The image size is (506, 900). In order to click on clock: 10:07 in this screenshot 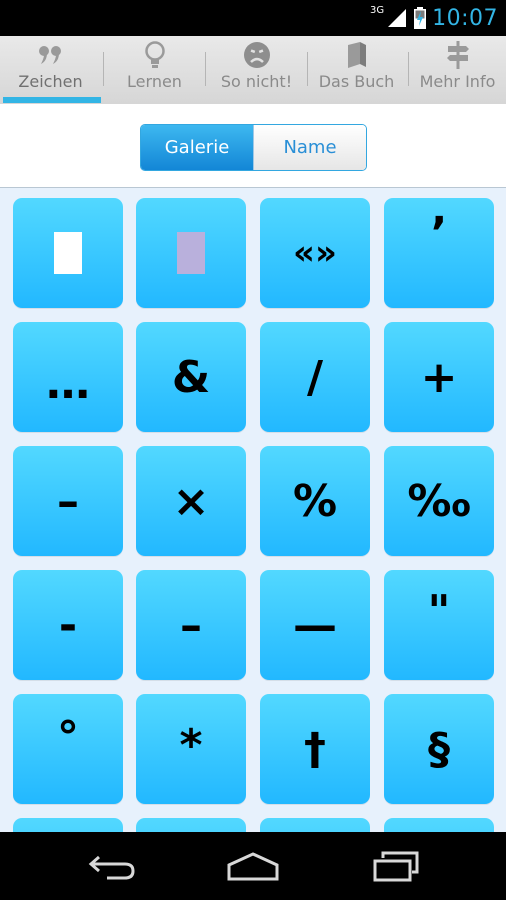, I will do `click(465, 18)`.